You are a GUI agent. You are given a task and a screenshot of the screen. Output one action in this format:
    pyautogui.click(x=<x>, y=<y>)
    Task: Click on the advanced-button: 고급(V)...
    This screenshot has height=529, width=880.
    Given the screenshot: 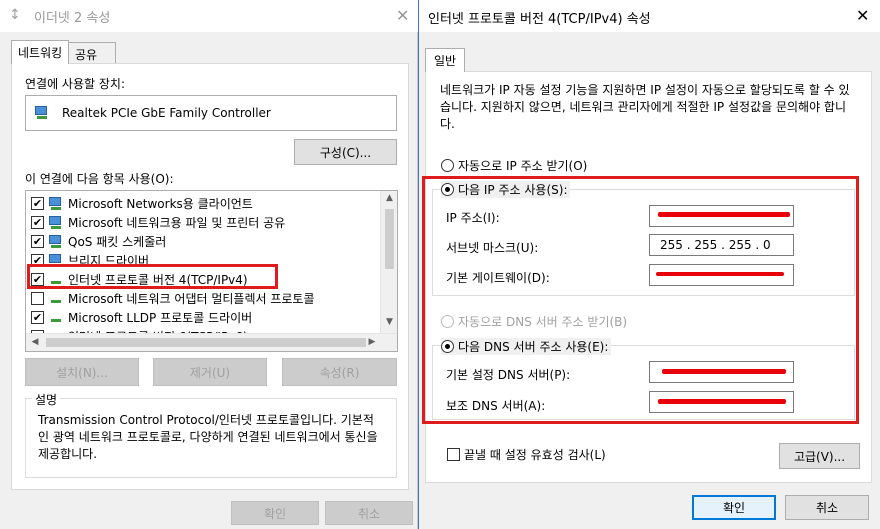 What is the action you would take?
    pyautogui.click(x=819, y=456)
    